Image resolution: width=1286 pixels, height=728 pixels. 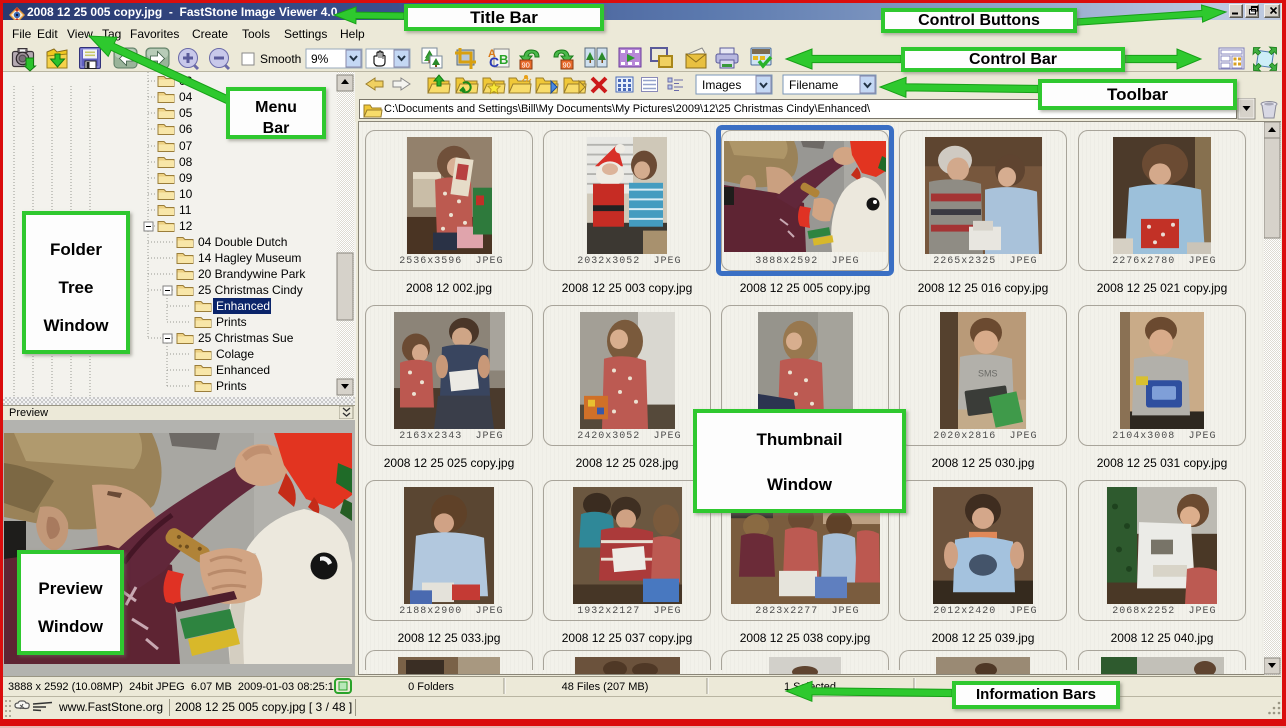 What do you see at coordinates (242, 242) in the screenshot?
I see `svg-text: 04 Double Dutch` at bounding box center [242, 242].